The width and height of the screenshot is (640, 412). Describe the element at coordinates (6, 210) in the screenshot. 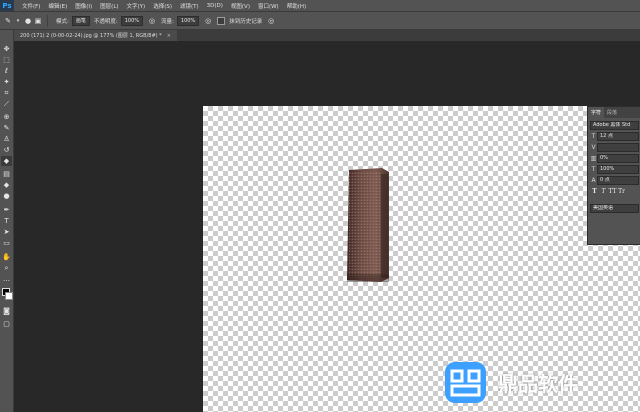

I see `pen-icon: ✒` at that location.